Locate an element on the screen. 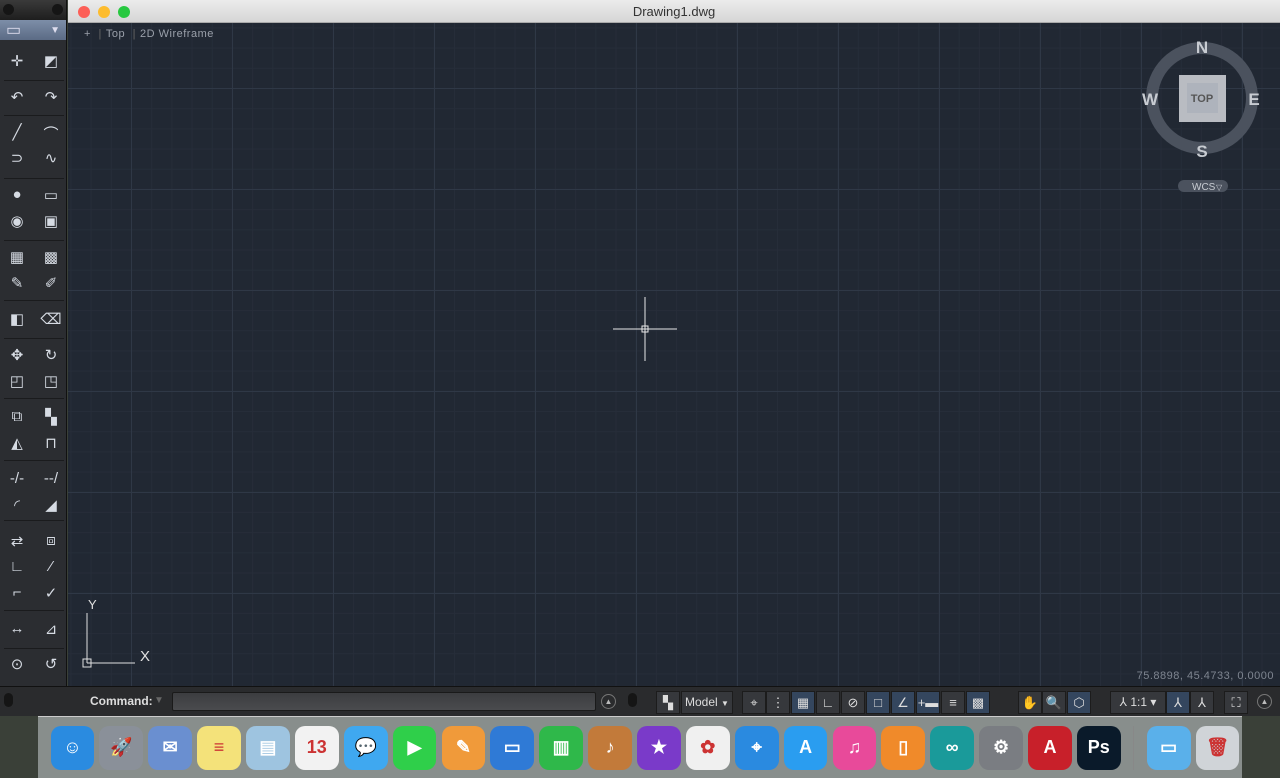  break-icon: ∟ is located at coordinates (17, 566).